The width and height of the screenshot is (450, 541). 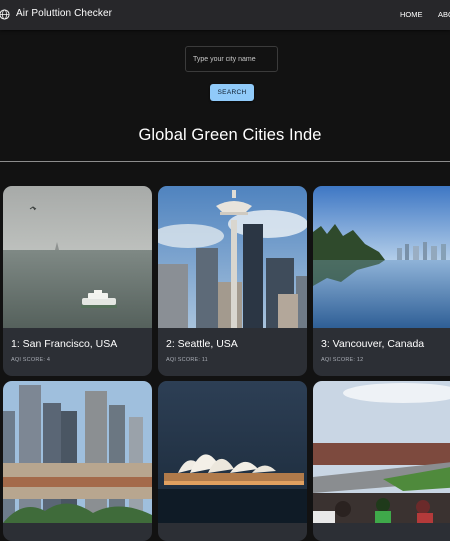 What do you see at coordinates (5, 14) in the screenshot?
I see `globe-logo-icon` at bounding box center [5, 14].